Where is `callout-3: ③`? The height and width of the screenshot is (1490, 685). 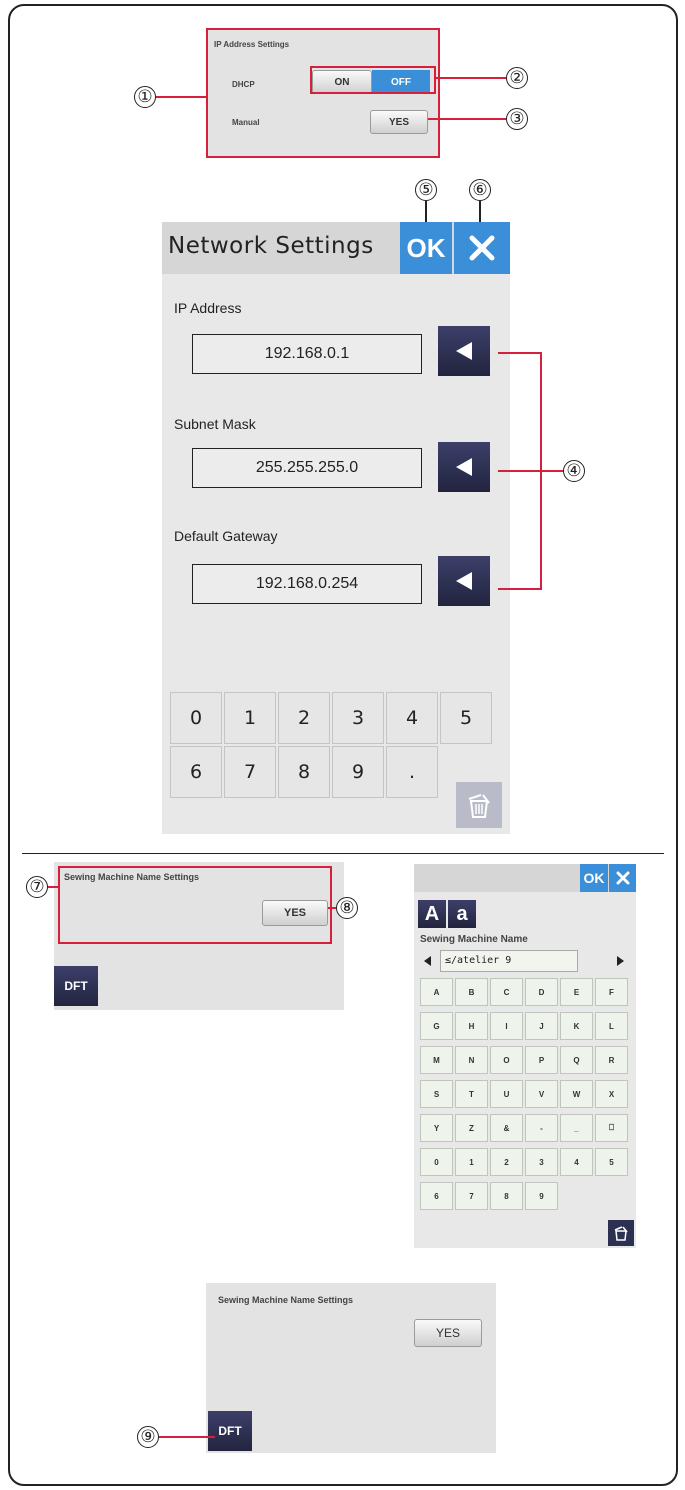 callout-3: ③ is located at coordinates (517, 119).